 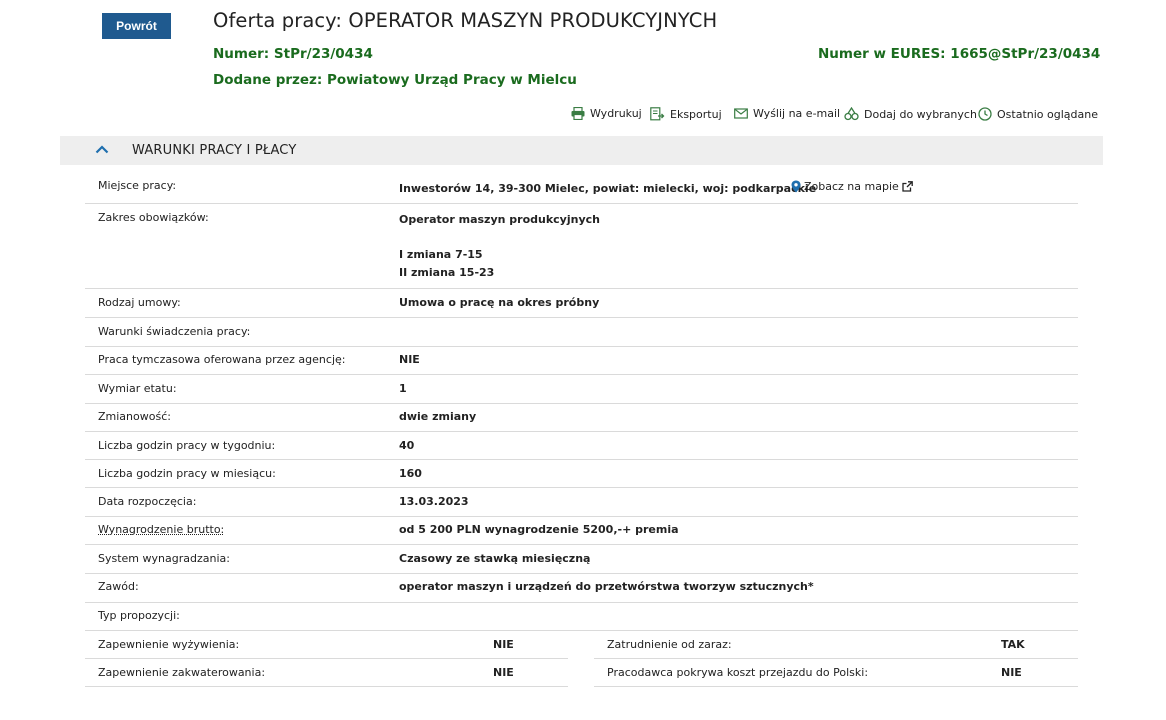 I want to click on detail-value: Umowa o pracę na okres próbny, so click(x=499, y=302).